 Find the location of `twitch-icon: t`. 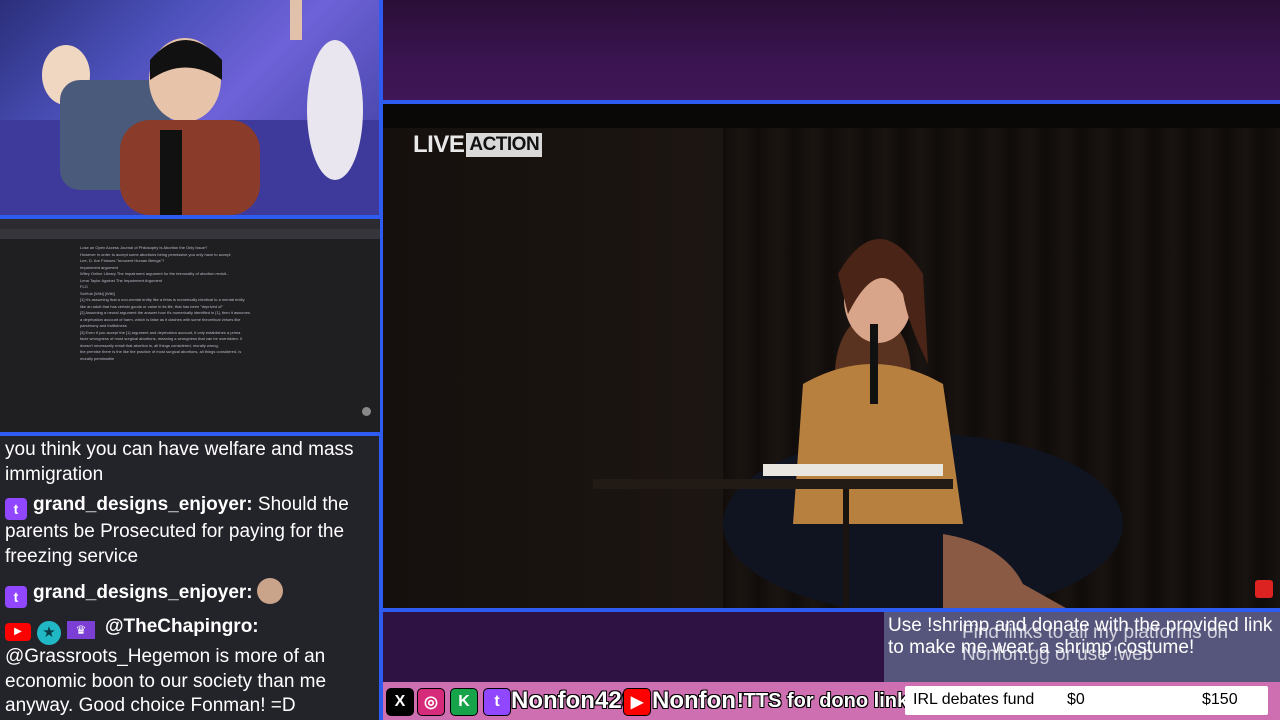

twitch-icon: t is located at coordinates (497, 702).